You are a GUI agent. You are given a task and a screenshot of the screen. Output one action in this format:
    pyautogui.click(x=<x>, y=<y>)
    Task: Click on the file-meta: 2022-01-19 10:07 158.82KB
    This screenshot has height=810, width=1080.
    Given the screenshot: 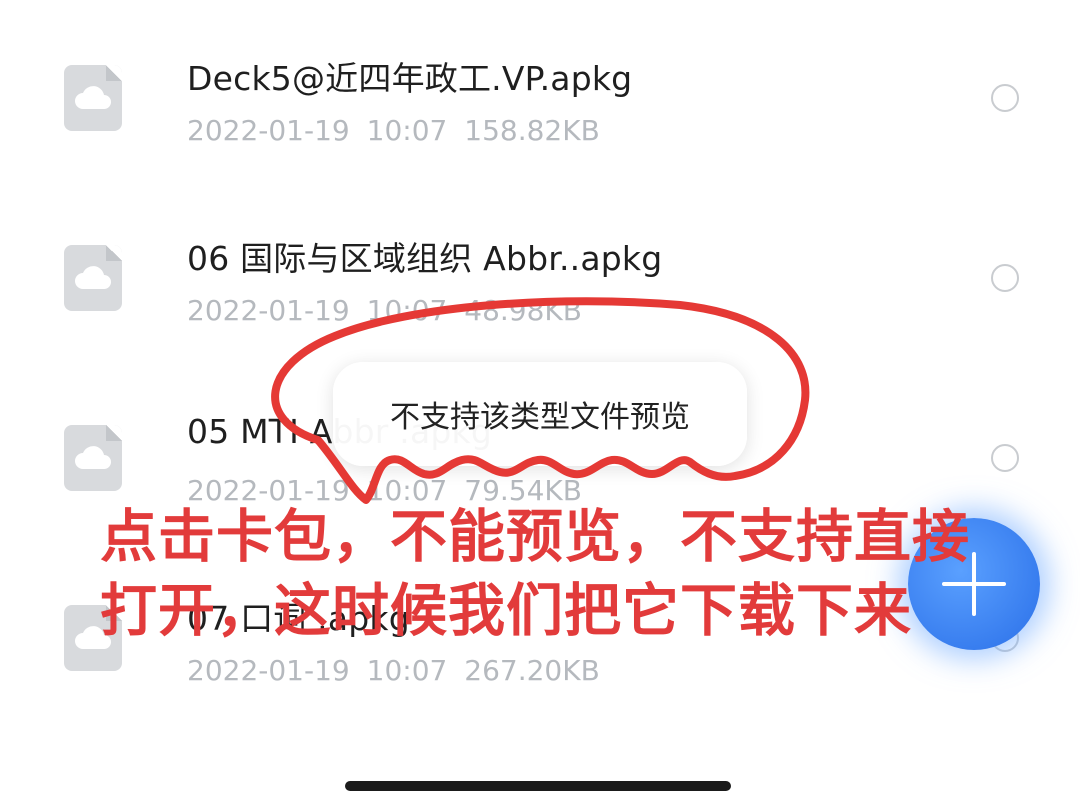 What is the action you would take?
    pyautogui.click(x=393, y=130)
    